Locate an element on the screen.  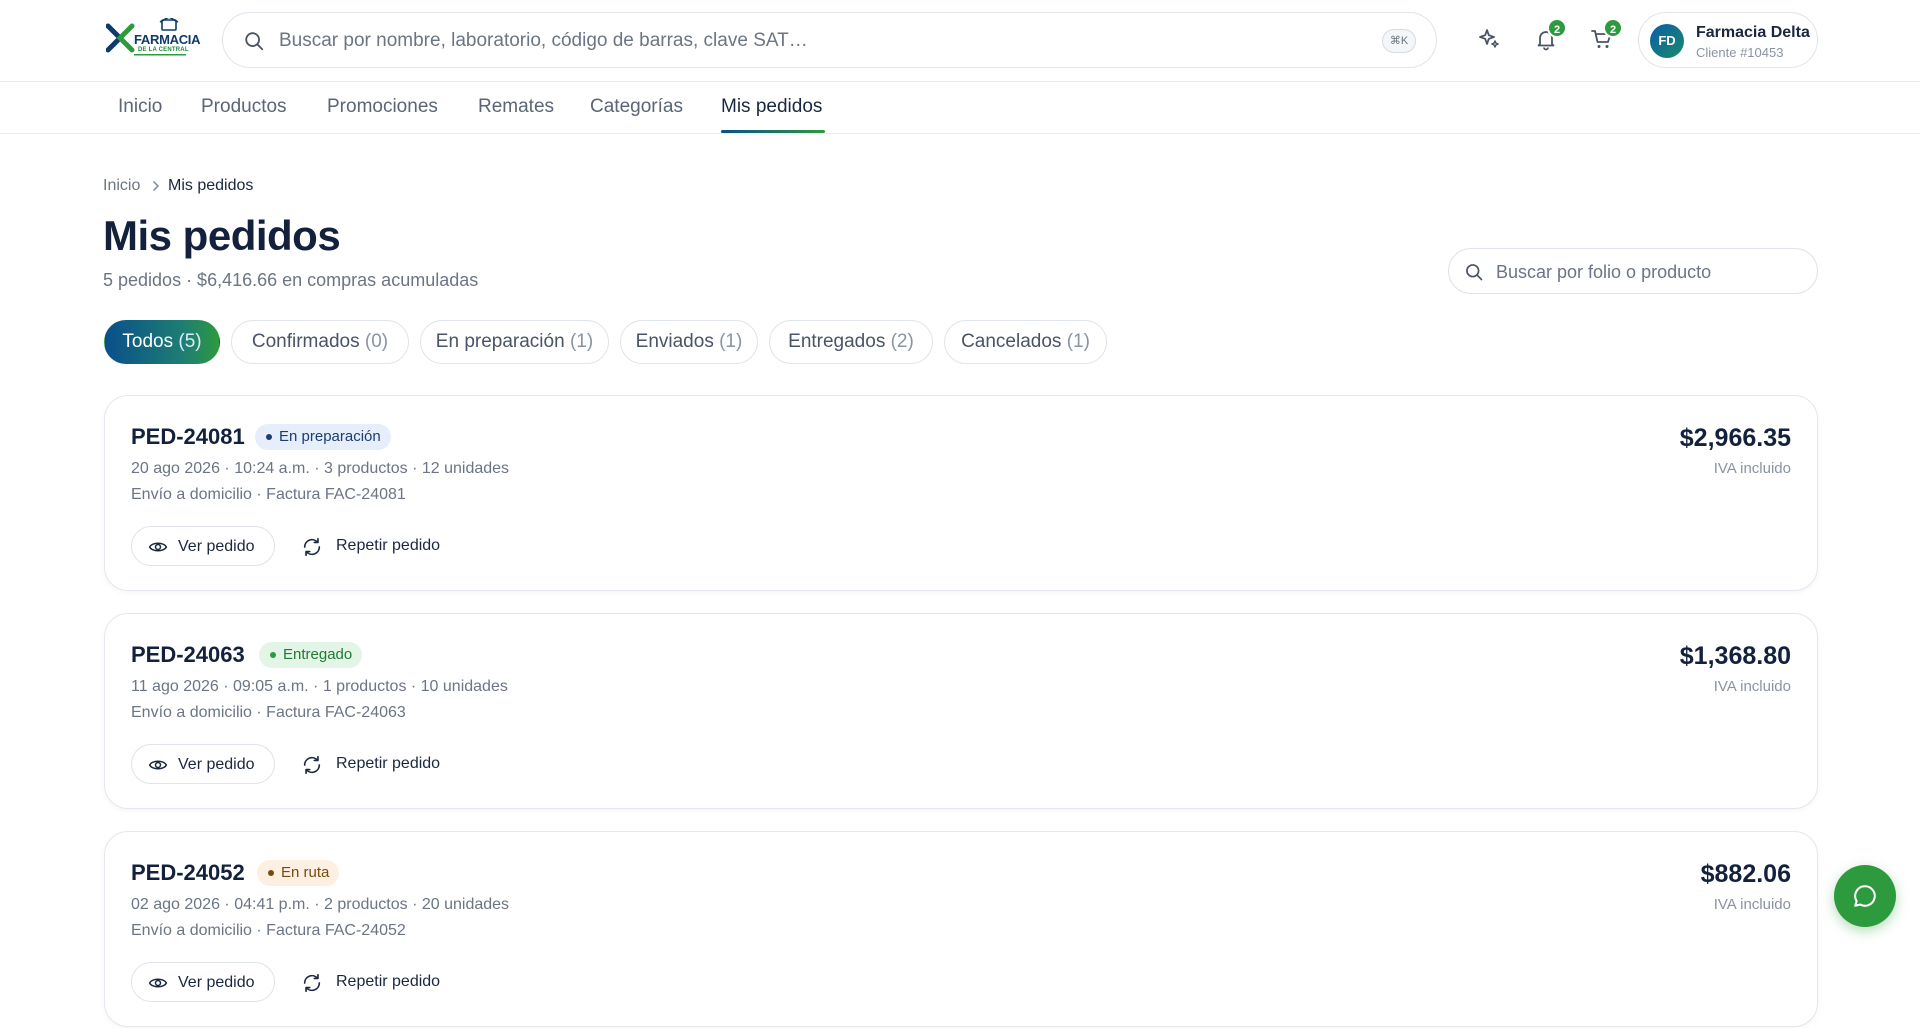
account-client-number: Cliente #10453 is located at coordinates (1740, 52).